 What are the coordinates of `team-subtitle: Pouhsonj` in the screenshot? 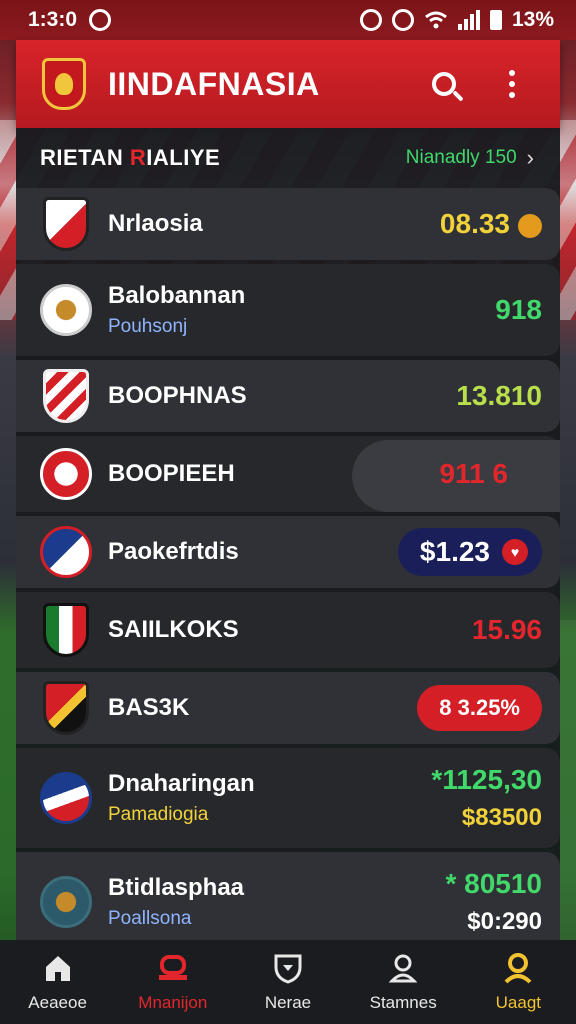 It's located at (148, 326).